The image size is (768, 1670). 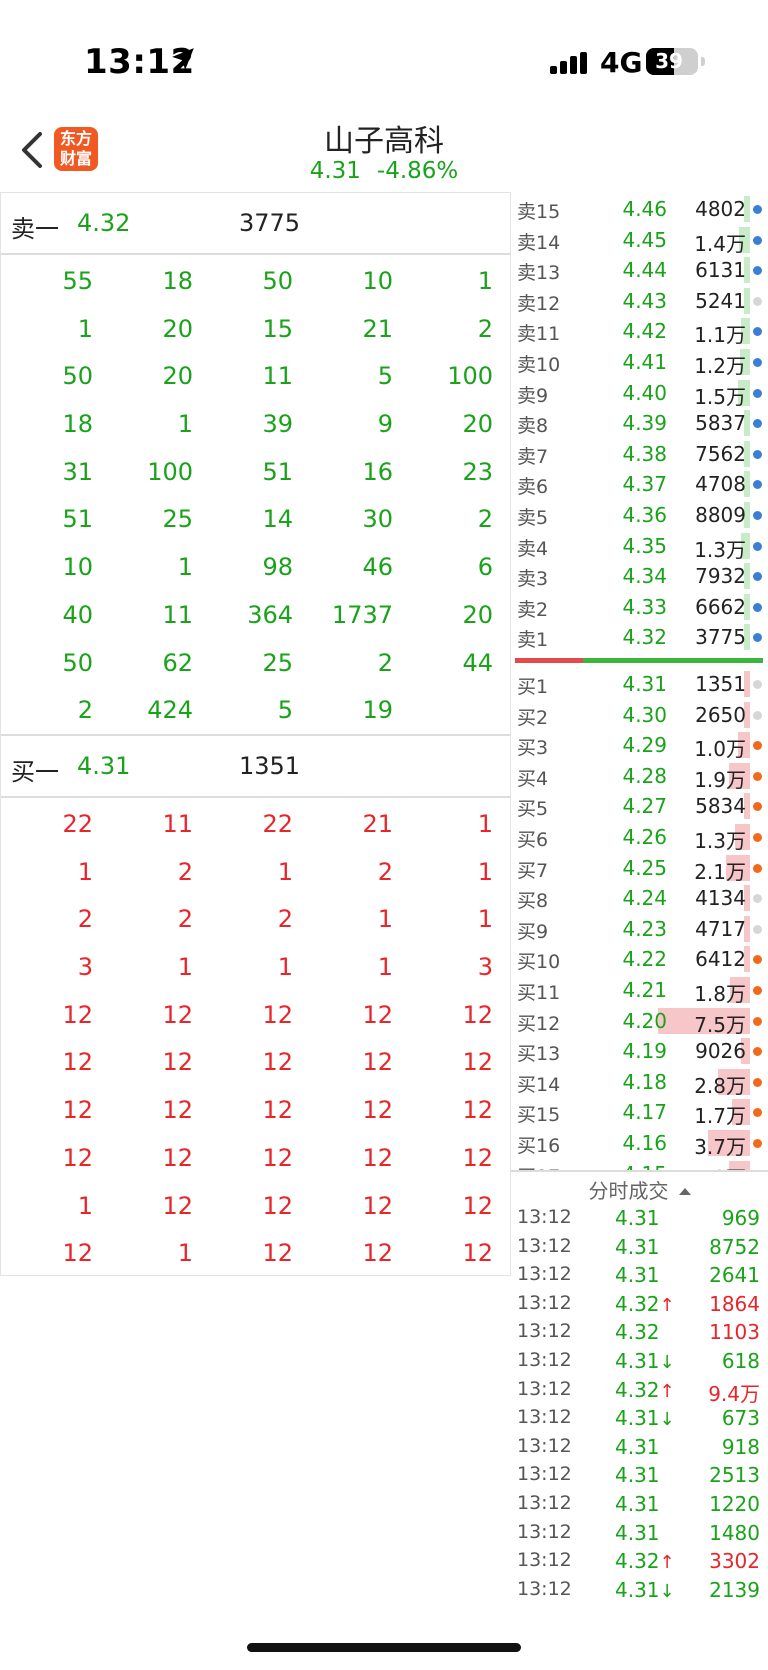 What do you see at coordinates (384, 55) in the screenshot?
I see `status-bar: 13:12 4G 39` at bounding box center [384, 55].